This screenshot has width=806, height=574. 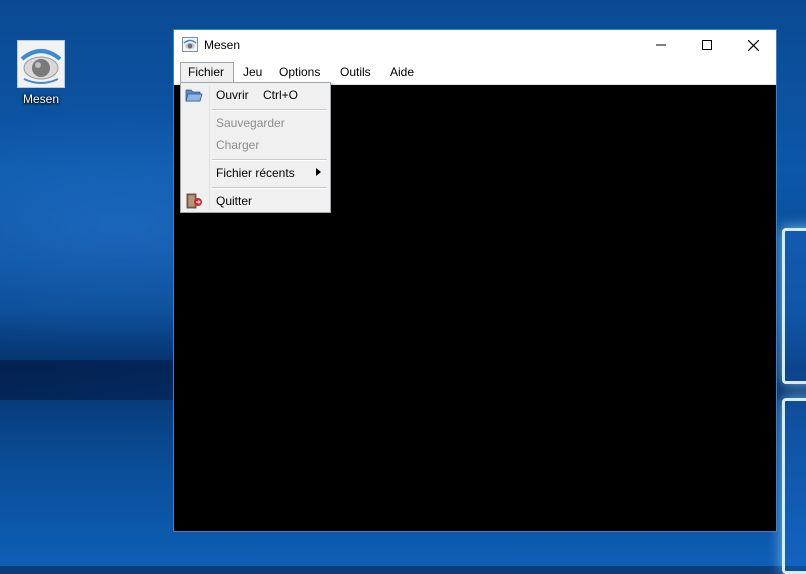 I want to click on maximize-icon, so click(x=707, y=45).